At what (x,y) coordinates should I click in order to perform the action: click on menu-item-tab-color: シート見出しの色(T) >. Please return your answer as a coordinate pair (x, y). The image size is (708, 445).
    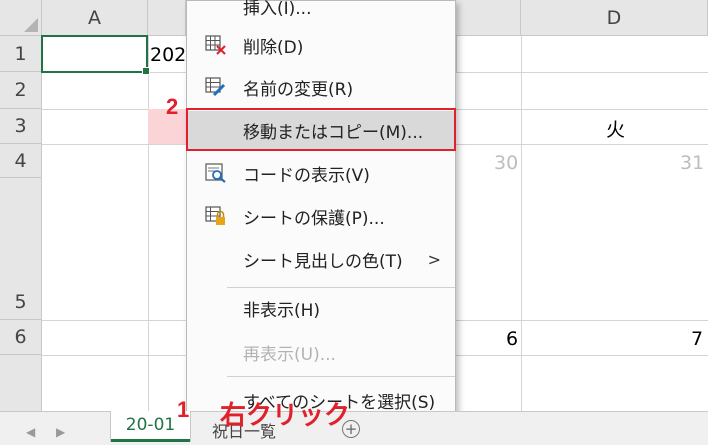
    Looking at the image, I should click on (321, 259).